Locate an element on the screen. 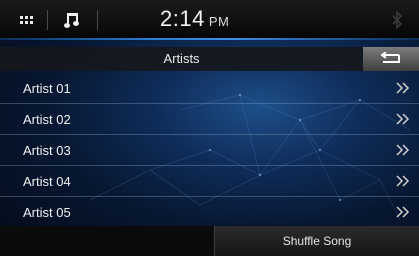 This screenshot has width=419, height=256. shuffle-song-button: Shuffle Song is located at coordinates (316, 241).